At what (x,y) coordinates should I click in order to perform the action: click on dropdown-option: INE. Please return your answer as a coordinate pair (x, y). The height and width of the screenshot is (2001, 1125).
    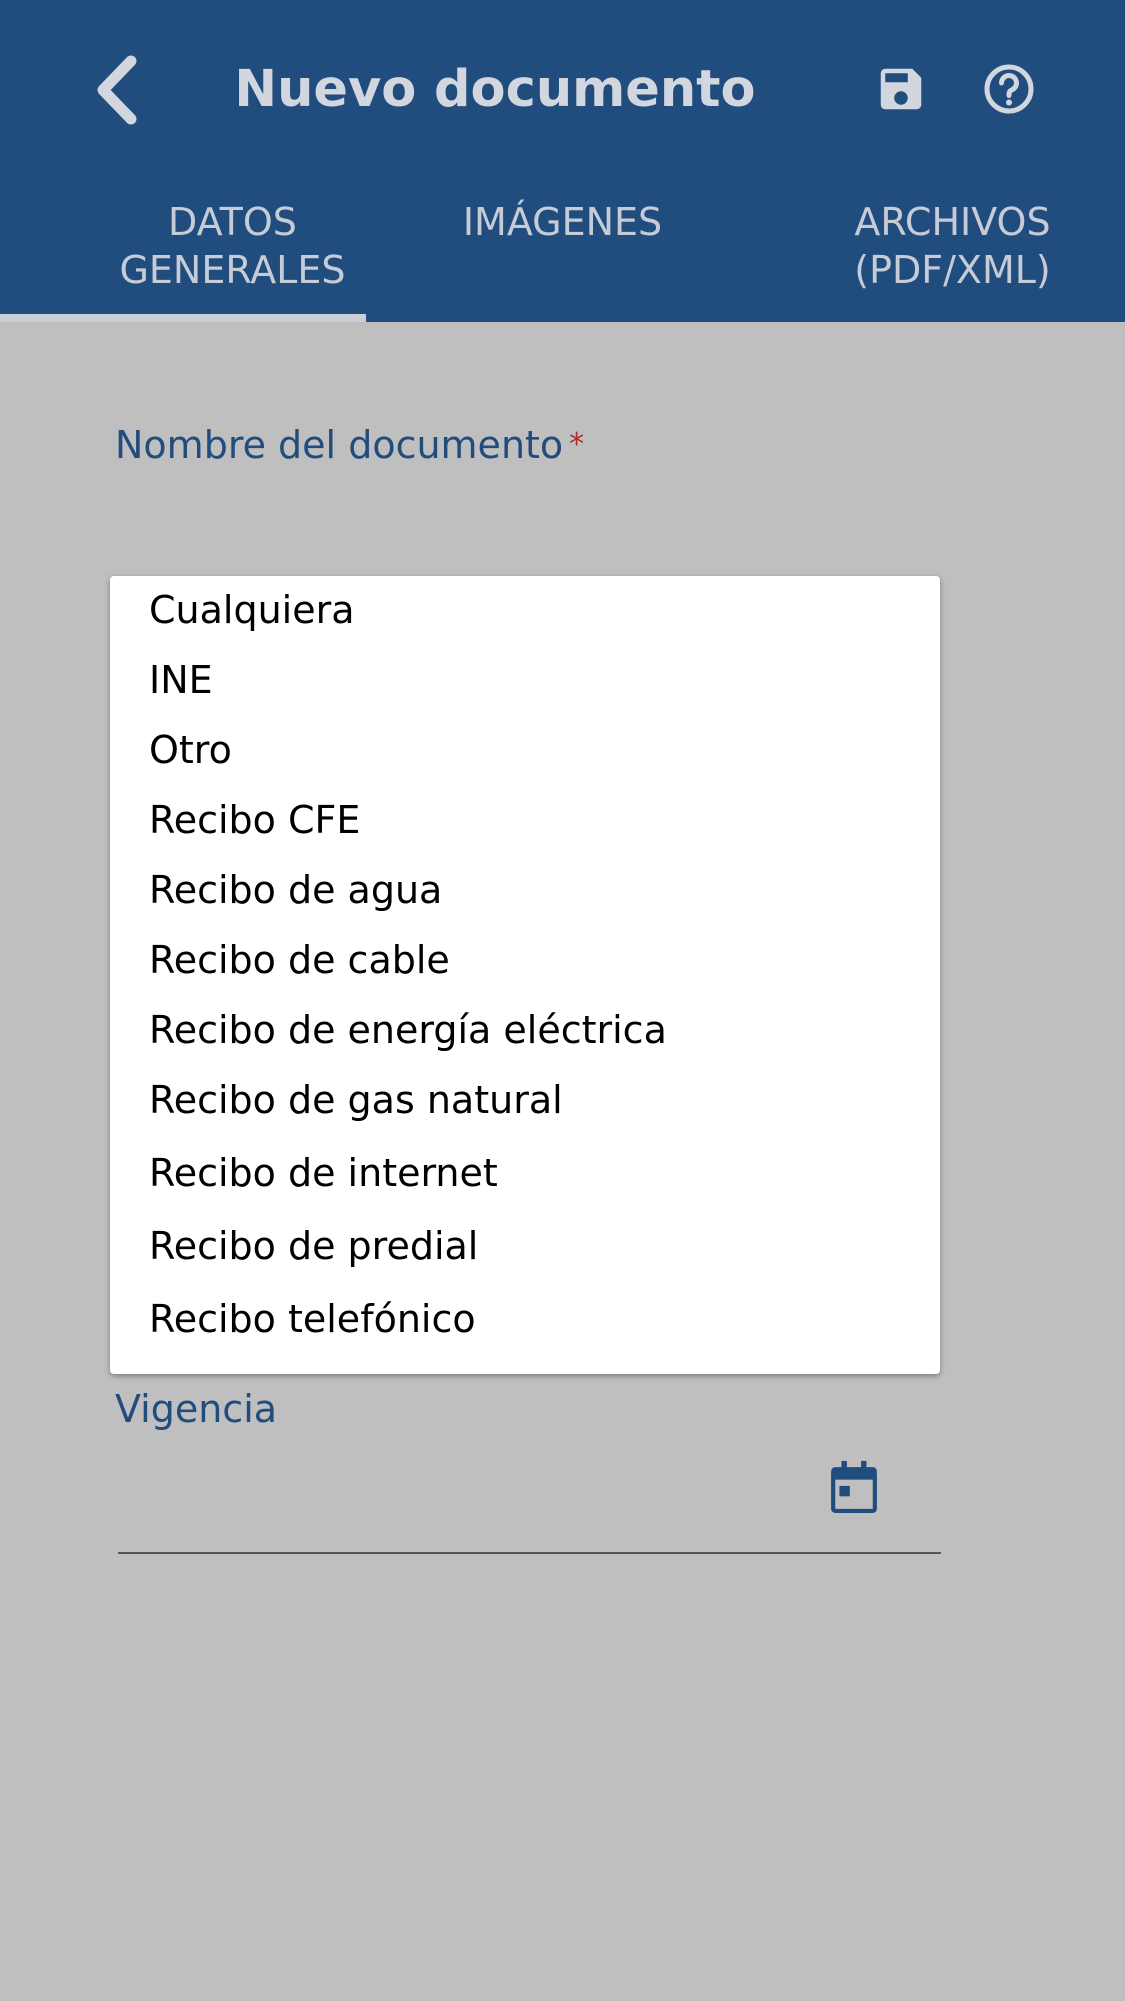
    Looking at the image, I should click on (529, 680).